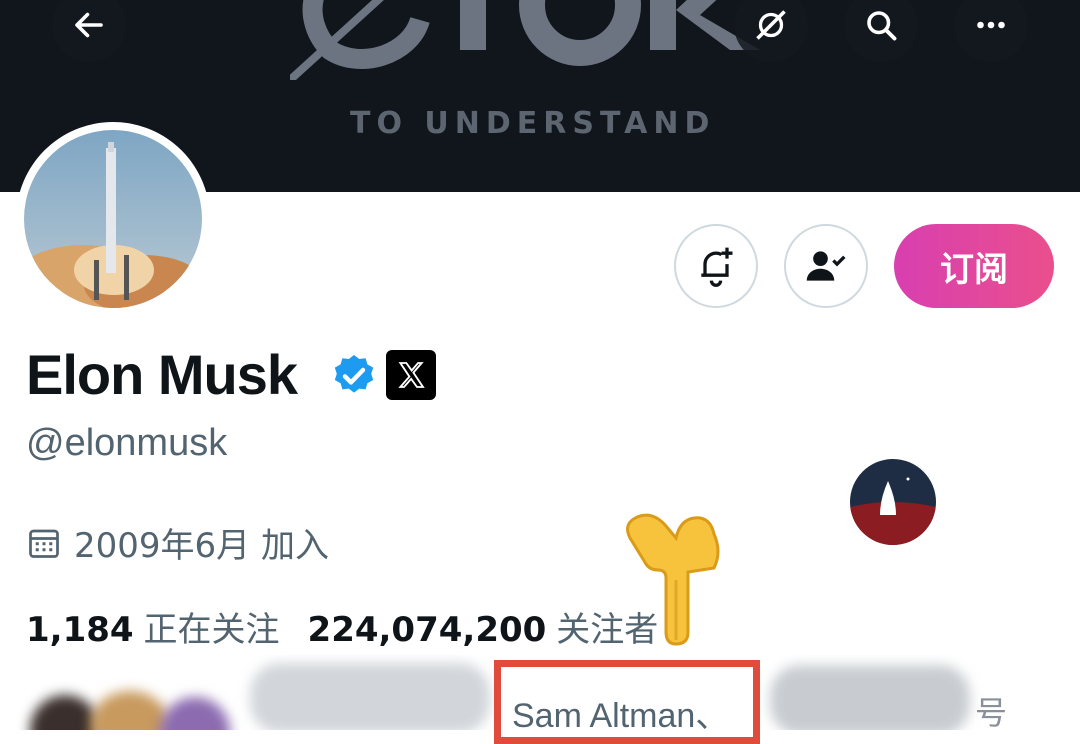 The width and height of the screenshot is (1080, 744). I want to click on user-check-icon, so click(826, 266).